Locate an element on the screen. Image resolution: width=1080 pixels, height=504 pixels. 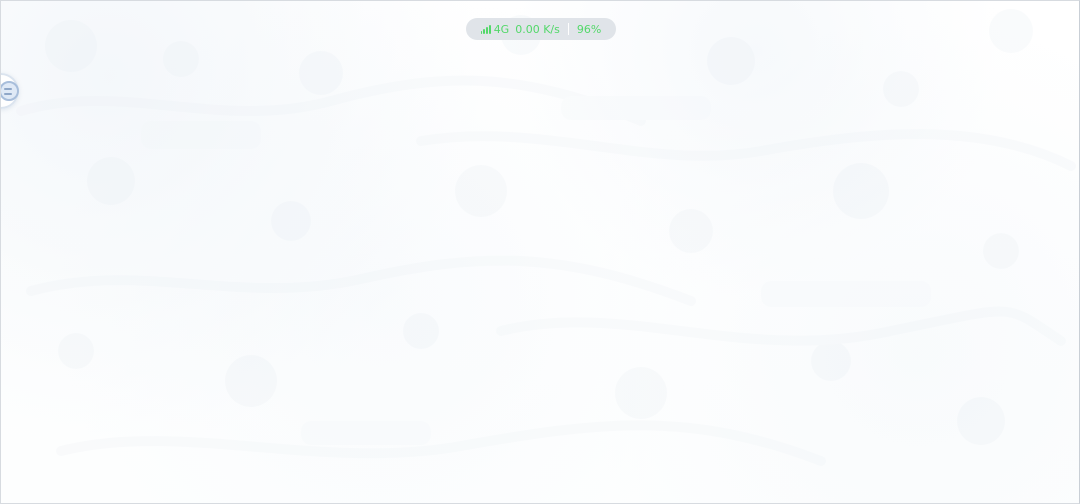
network-status: 4G is located at coordinates (495, 29).